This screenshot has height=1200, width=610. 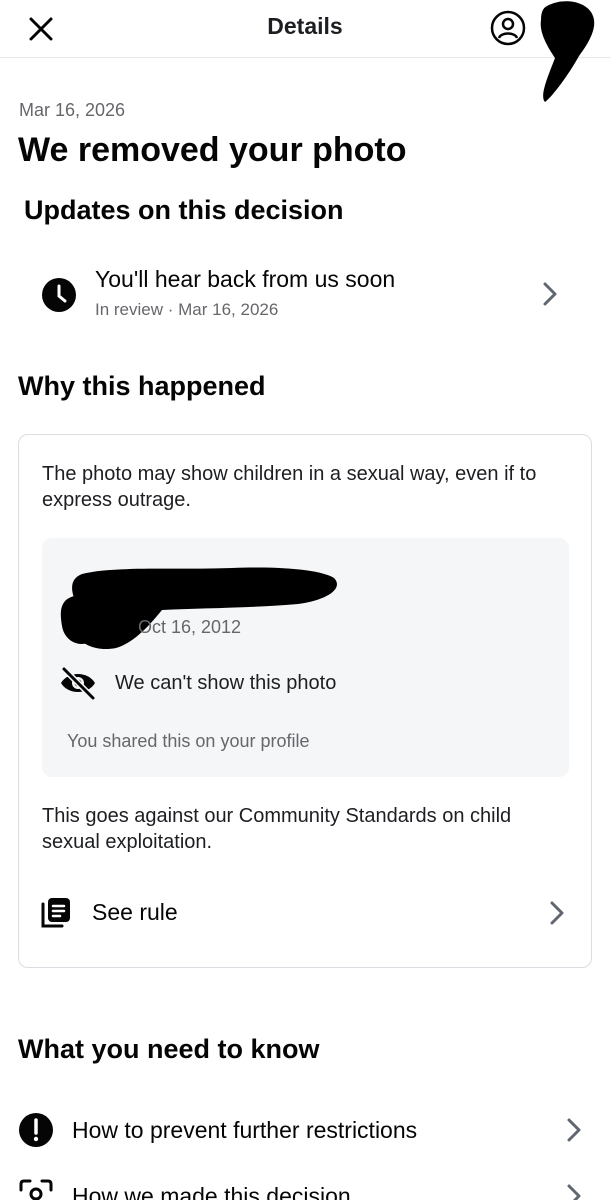 What do you see at coordinates (59, 295) in the screenshot?
I see `clock-icon` at bounding box center [59, 295].